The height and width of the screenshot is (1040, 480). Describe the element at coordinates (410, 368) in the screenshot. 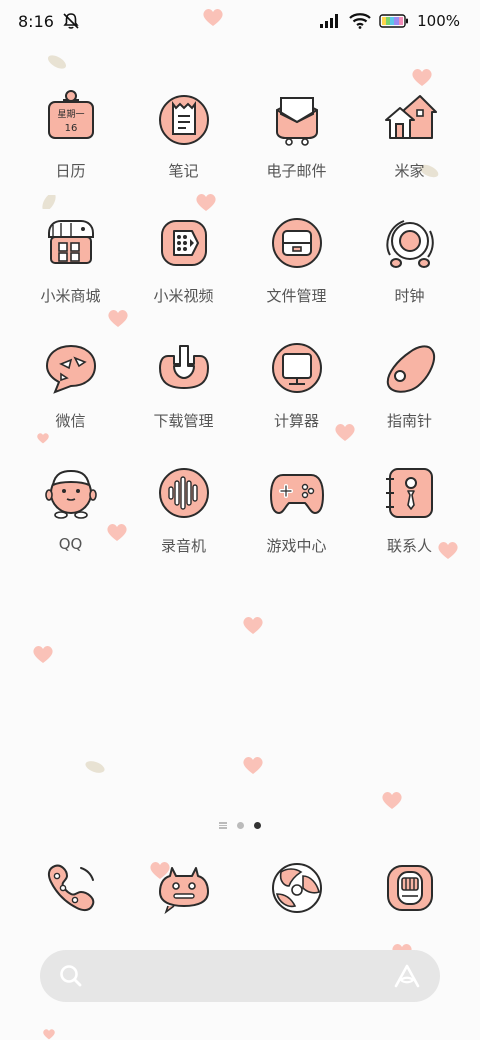

I see `compass-icon` at that location.